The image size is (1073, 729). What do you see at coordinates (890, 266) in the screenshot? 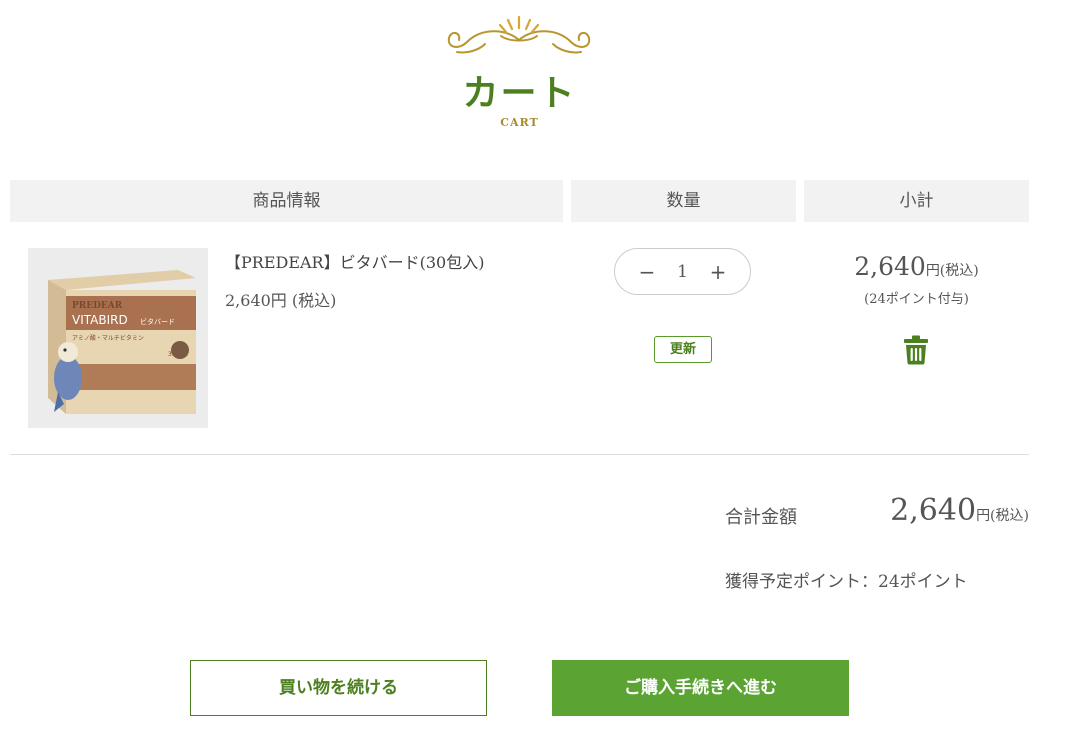
I see `subtotal-amount: 2,640` at bounding box center [890, 266].